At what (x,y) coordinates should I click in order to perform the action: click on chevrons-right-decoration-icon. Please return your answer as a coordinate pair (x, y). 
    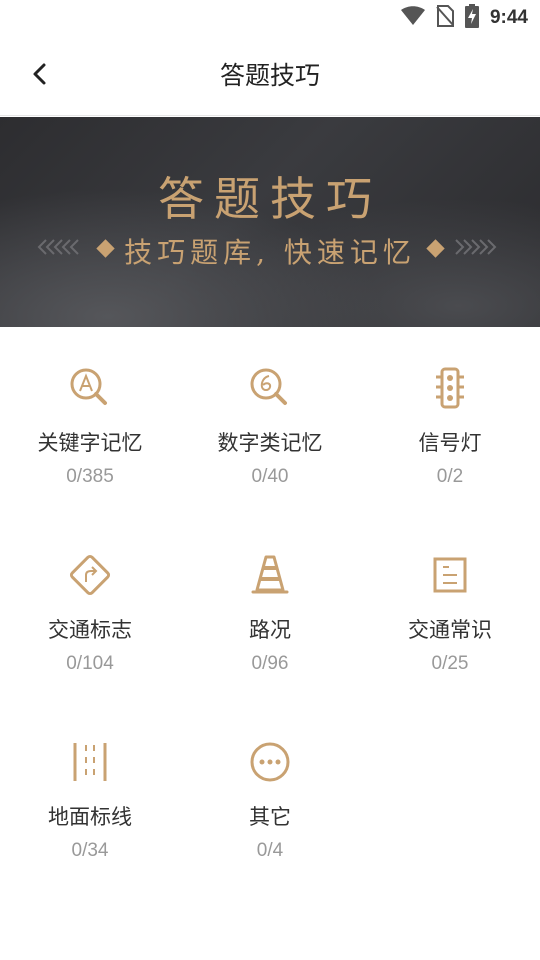
    Looking at the image, I should click on (474, 249).